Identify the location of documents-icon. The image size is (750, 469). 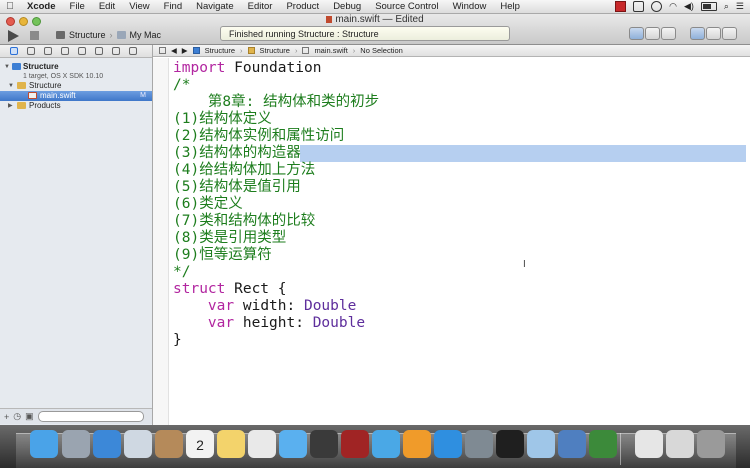
(649, 444).